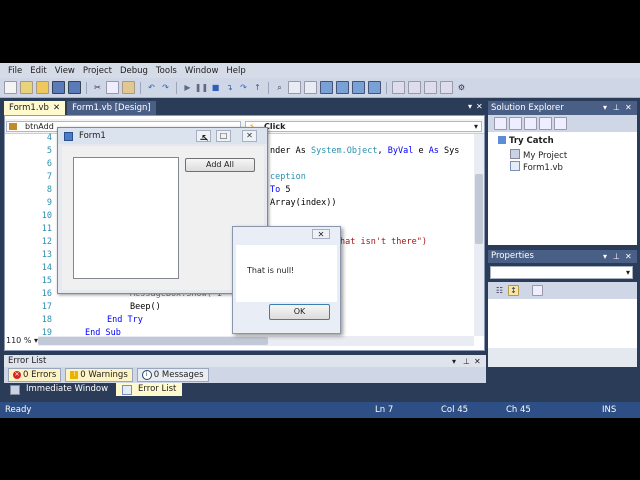 The width and height of the screenshot is (640, 480). I want to click on menu-help: Help, so click(235, 71).